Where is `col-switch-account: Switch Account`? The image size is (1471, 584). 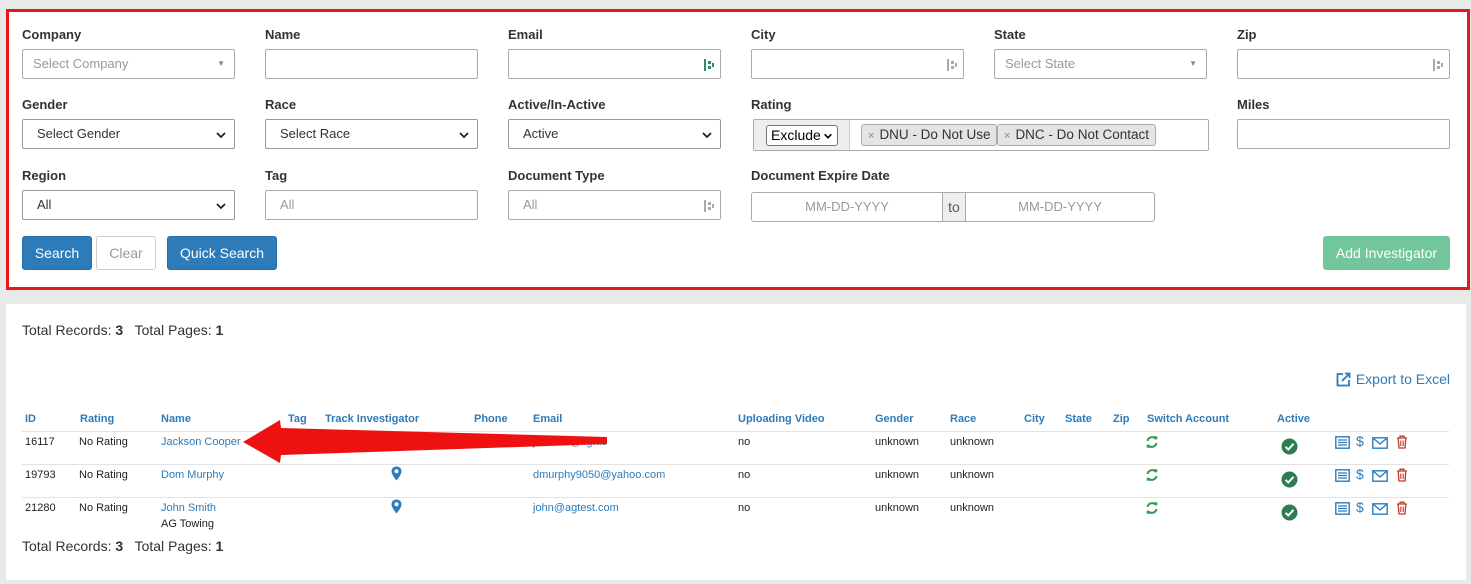 col-switch-account: Switch Account is located at coordinates (1188, 419).